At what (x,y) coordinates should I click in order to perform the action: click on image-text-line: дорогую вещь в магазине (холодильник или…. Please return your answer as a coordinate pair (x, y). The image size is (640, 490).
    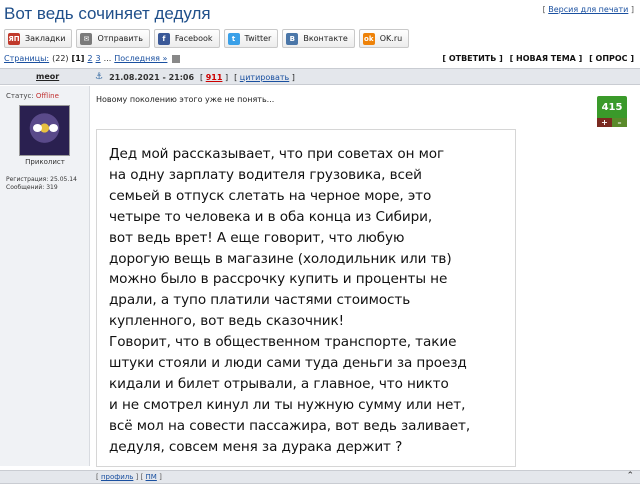
    Looking at the image, I should click on (280, 258).